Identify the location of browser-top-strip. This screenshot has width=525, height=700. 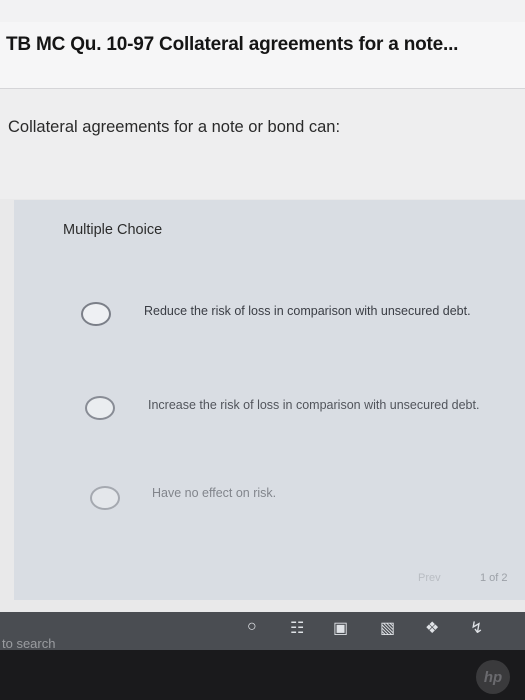
(262, 11).